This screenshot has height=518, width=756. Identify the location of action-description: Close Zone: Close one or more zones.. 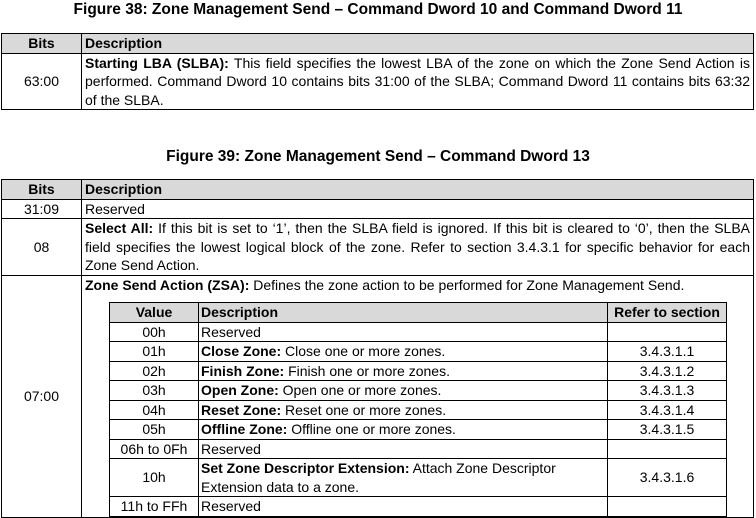
(403, 351).